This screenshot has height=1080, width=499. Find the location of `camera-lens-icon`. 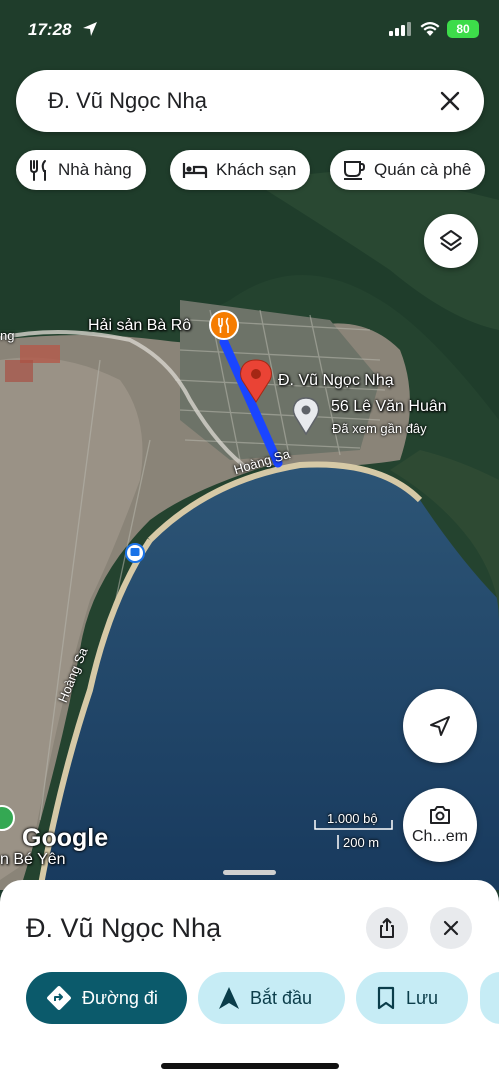

camera-lens-icon is located at coordinates (440, 815).